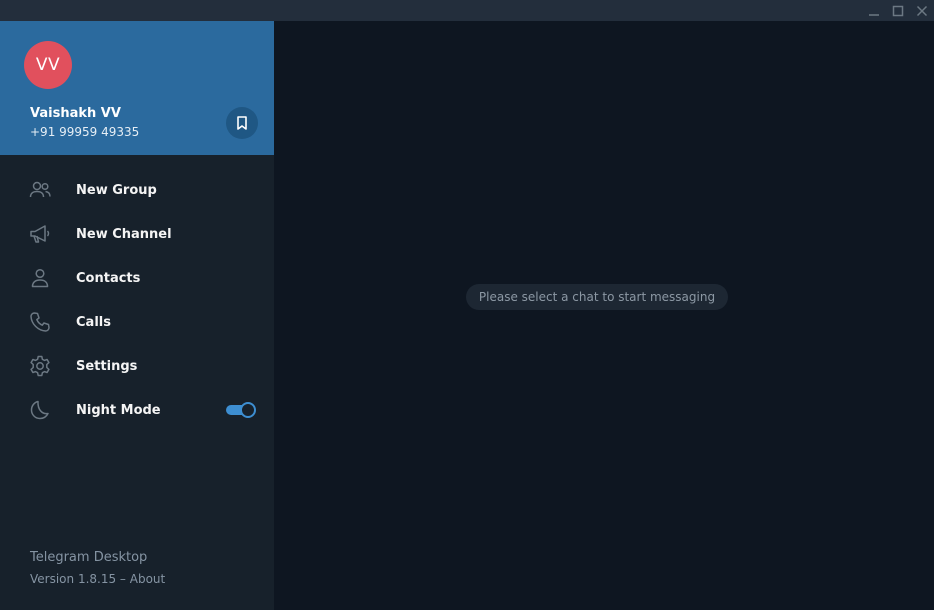  I want to click on user-phone: +91 99959 49335, so click(85, 132).